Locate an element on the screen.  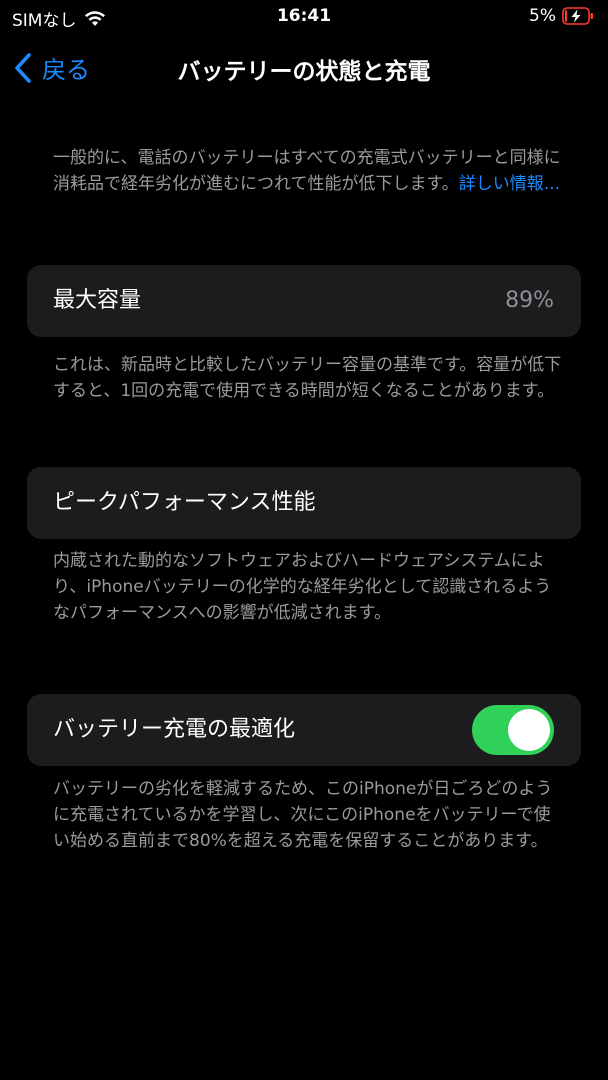
status-bar: SIMなし 16:41 5% is located at coordinates (304, 17).